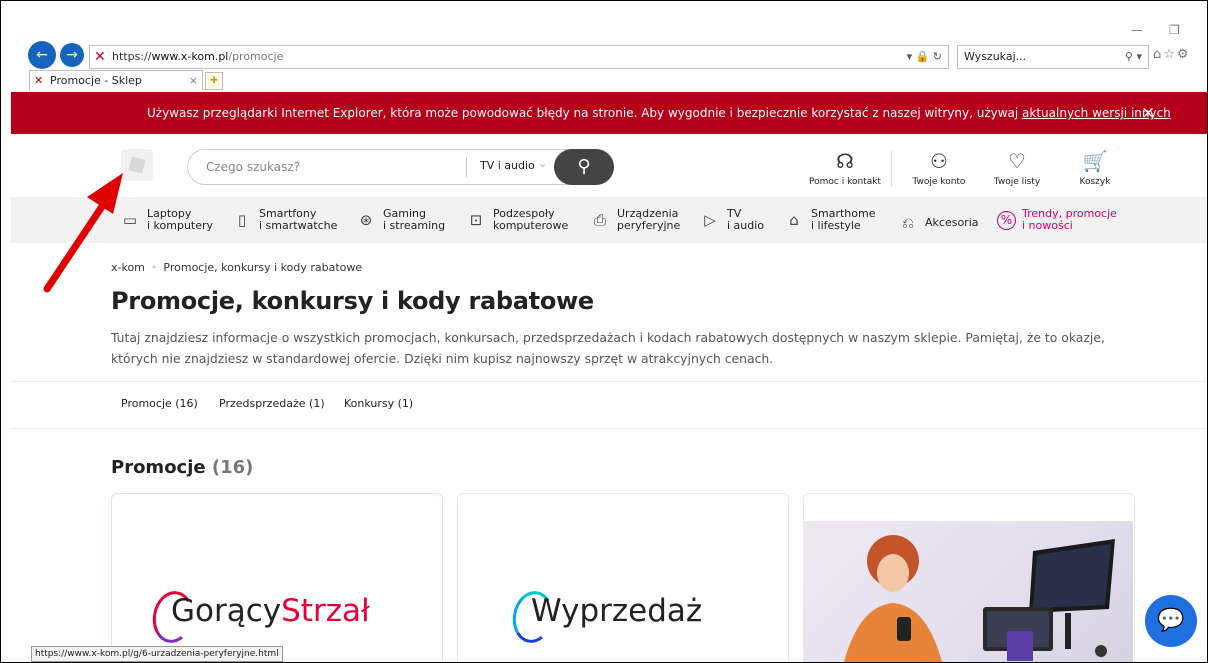 The image size is (1208, 663). I want to click on promo-card-brand-text: GorącyStrzał, so click(270, 611).